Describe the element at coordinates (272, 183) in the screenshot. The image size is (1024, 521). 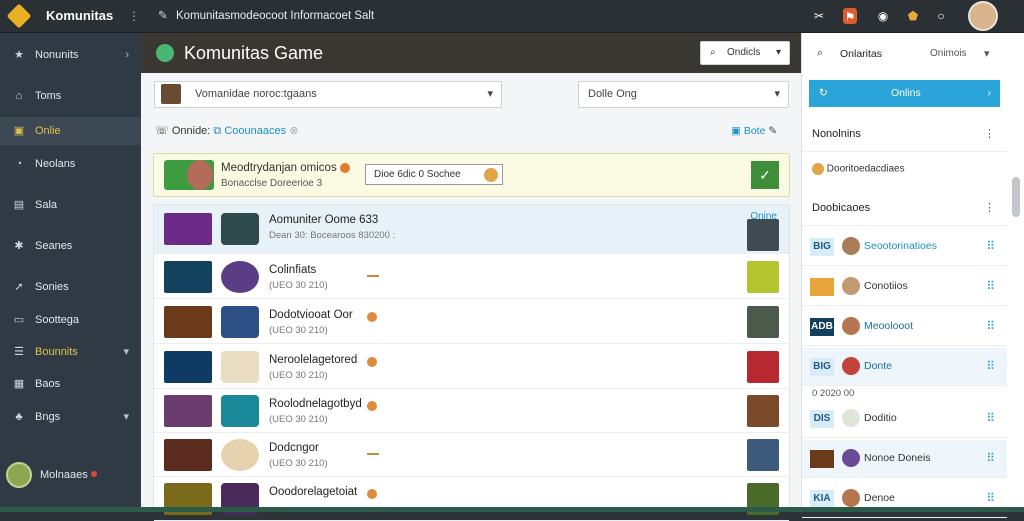
I see `promo-subtitle: Bonacclse Doreerioe 3` at that location.